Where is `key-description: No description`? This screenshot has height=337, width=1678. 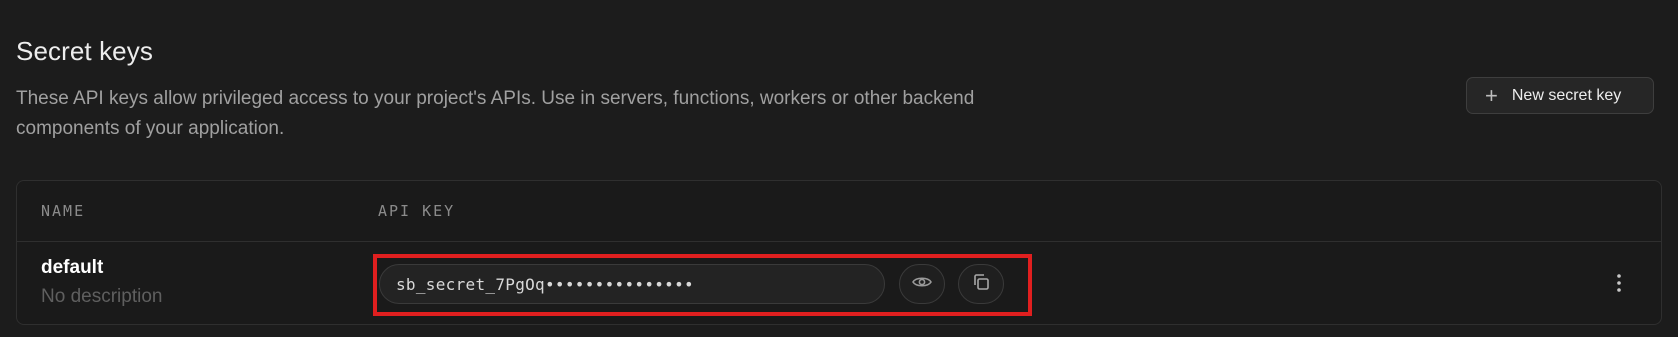
key-description: No description is located at coordinates (102, 296).